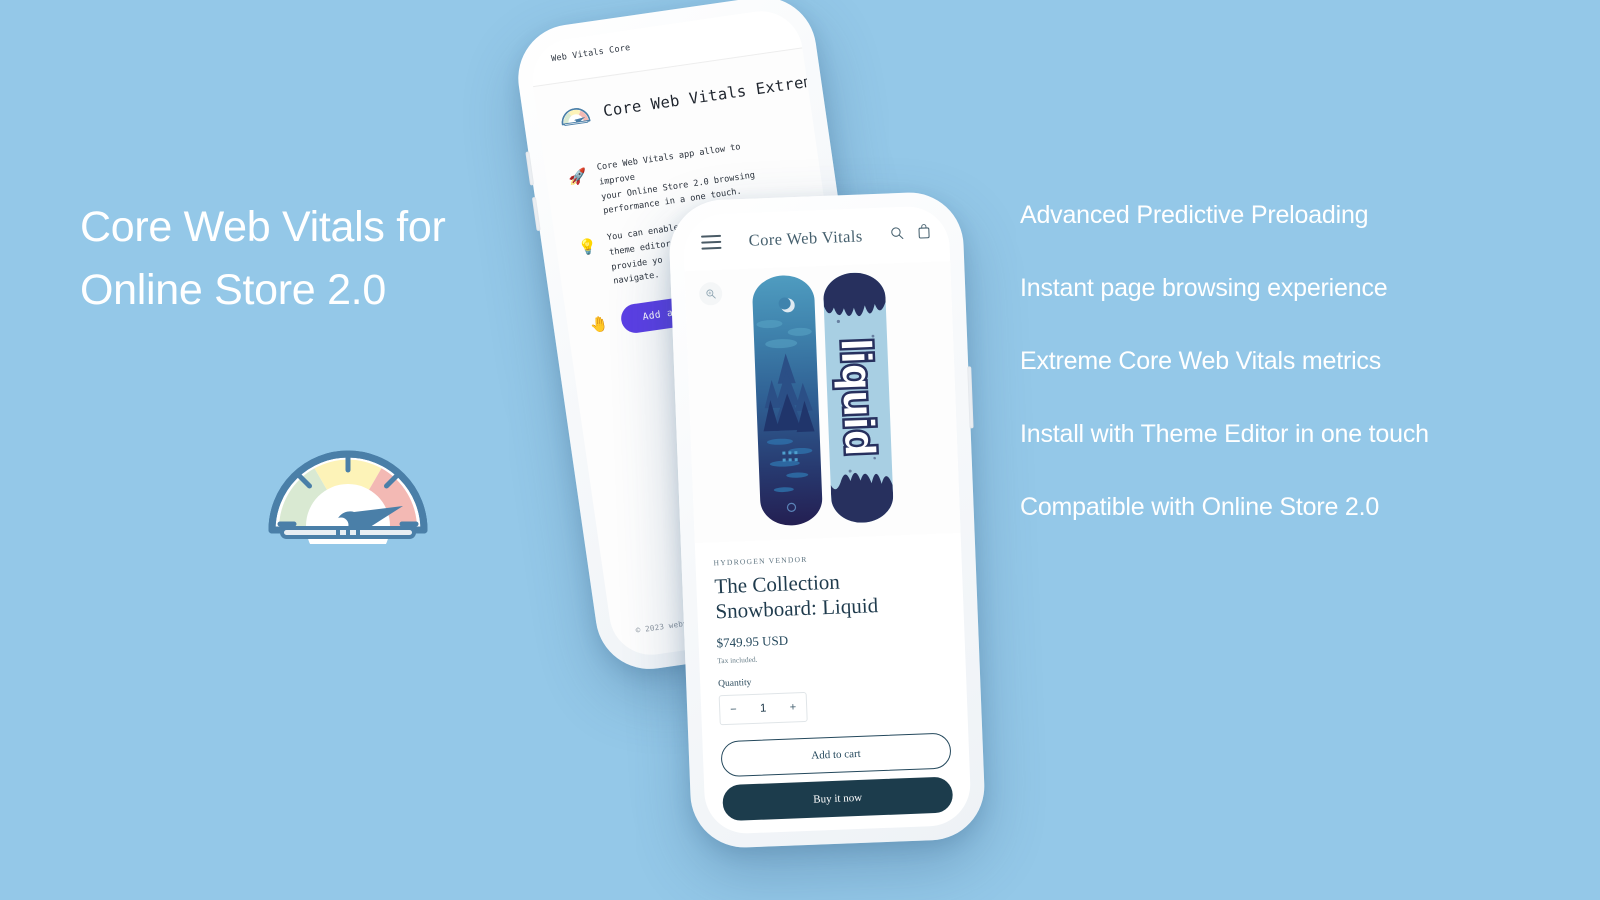 Image resolution: width=1600 pixels, height=900 pixels. I want to click on app-topbar-title: Web Vitals Core, so click(591, 53).